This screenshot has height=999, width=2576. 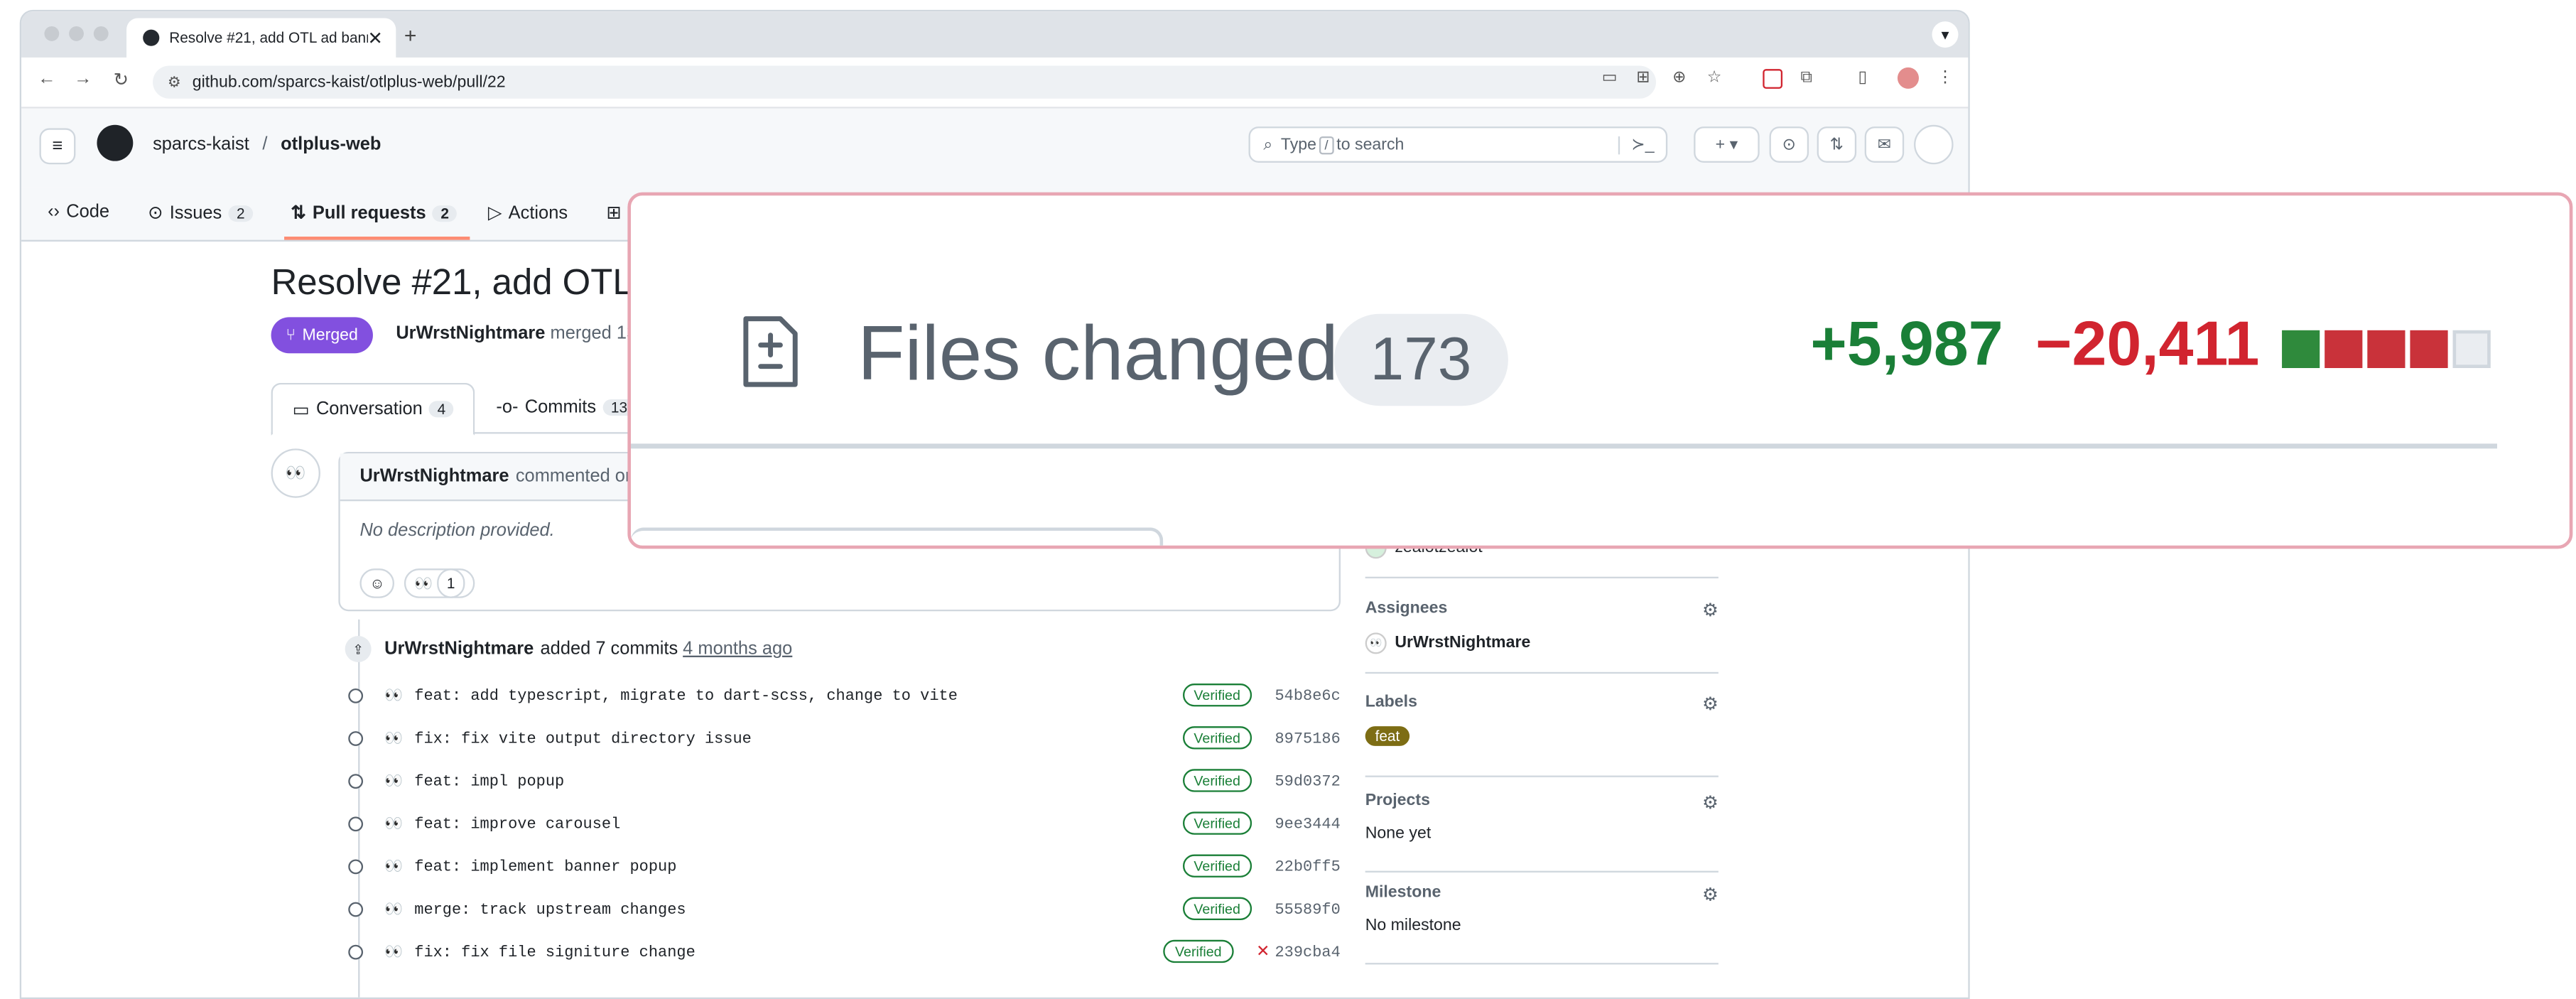 I want to click on label-chip: feat, so click(x=1387, y=736).